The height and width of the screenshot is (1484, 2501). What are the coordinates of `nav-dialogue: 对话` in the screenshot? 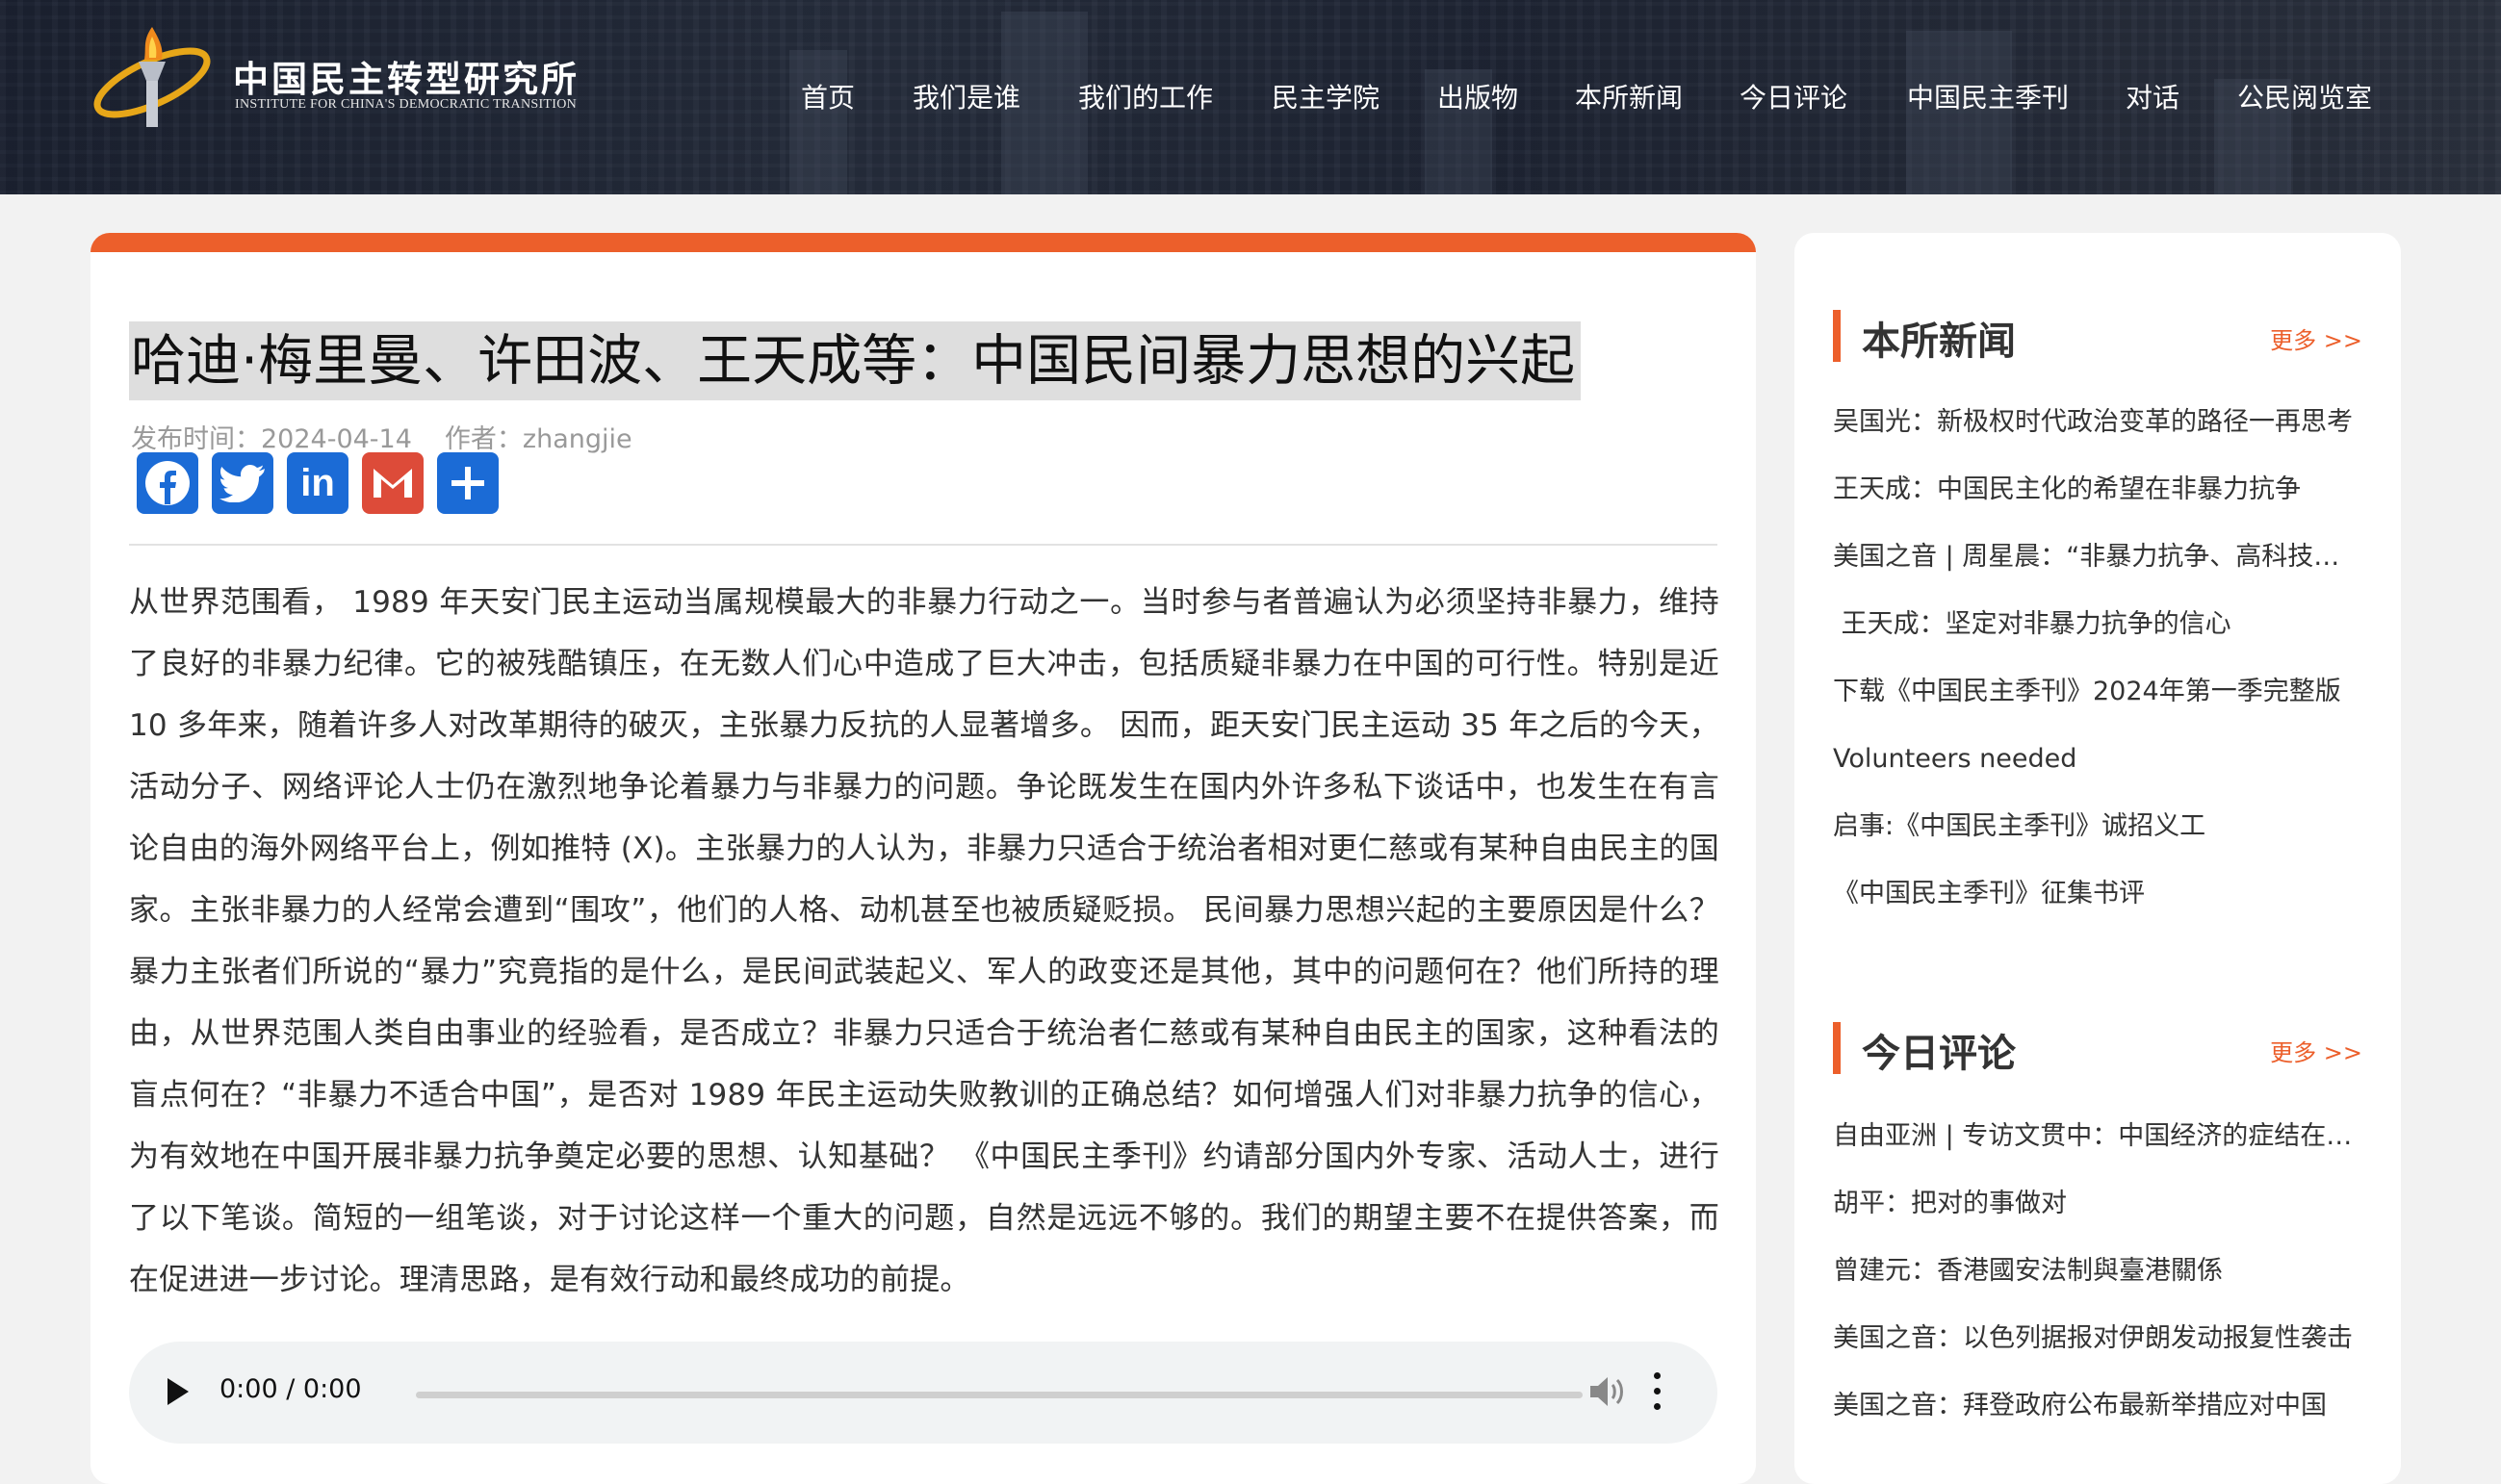 It's located at (2152, 96).